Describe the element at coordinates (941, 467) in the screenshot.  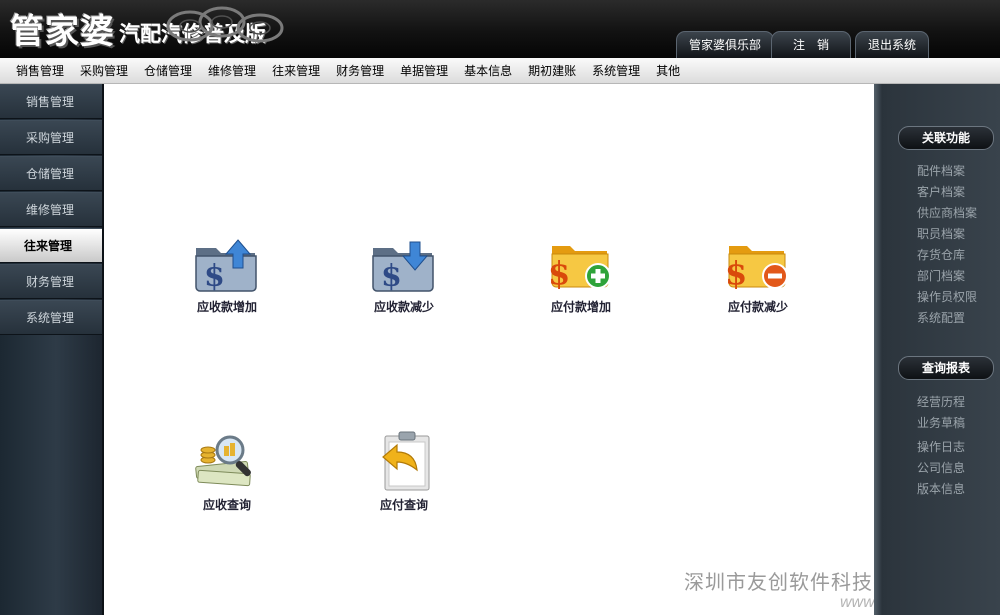
I see `link-company-info: 公司信息` at that location.